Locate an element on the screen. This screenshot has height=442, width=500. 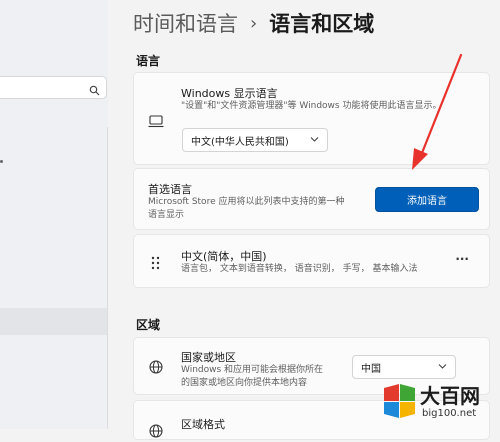
watermark: 大百网 big100.net is located at coordinates (437, 402).